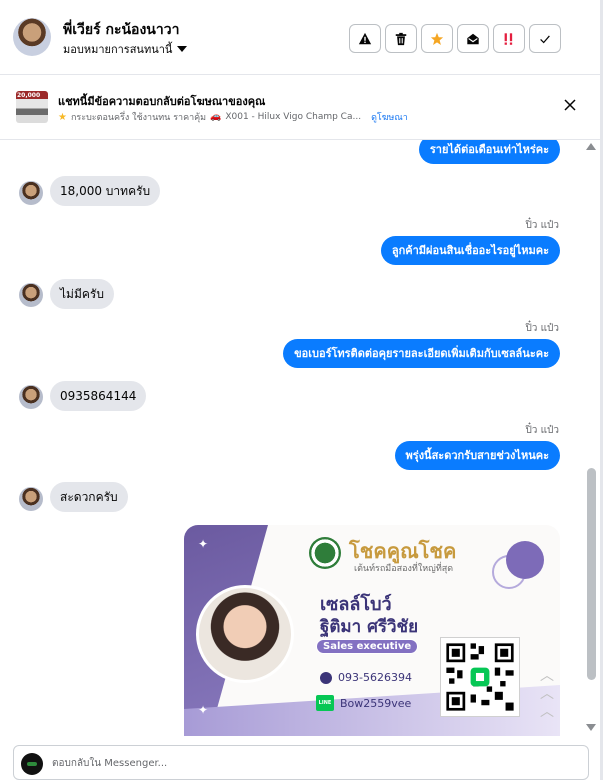  I want to click on mark-unread-icon, so click(473, 38).